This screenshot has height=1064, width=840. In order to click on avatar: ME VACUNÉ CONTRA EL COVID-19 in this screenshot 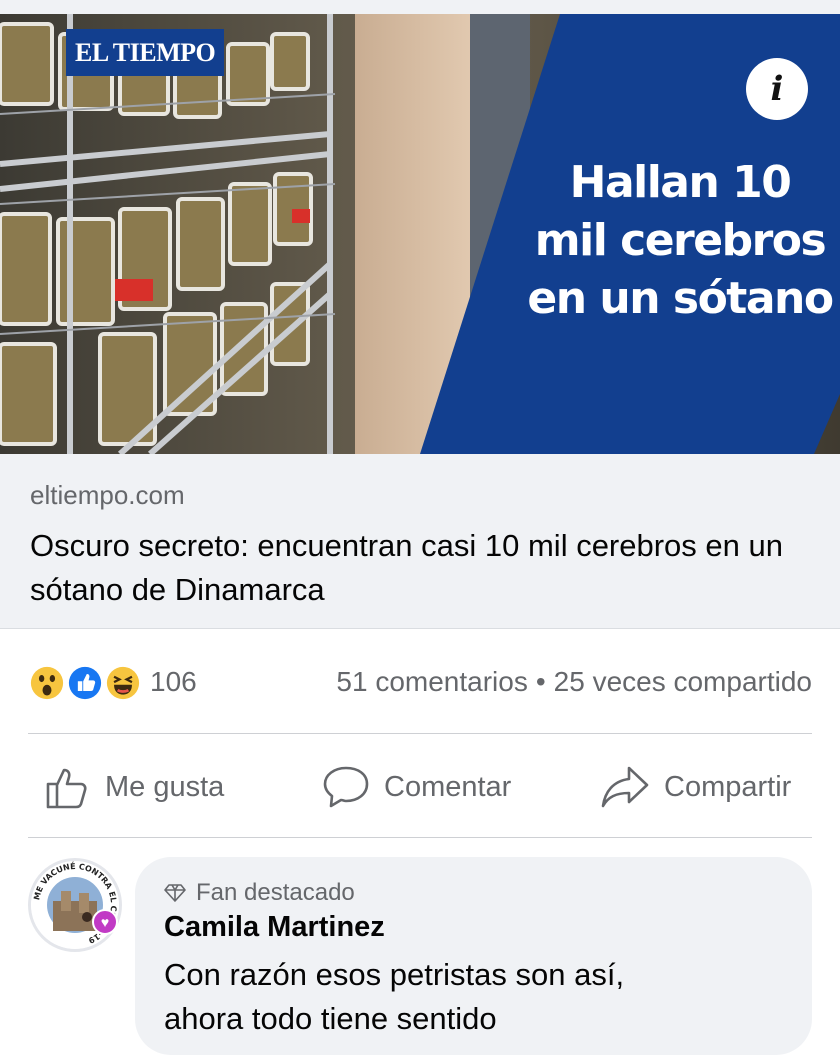, I will do `click(75, 905)`.